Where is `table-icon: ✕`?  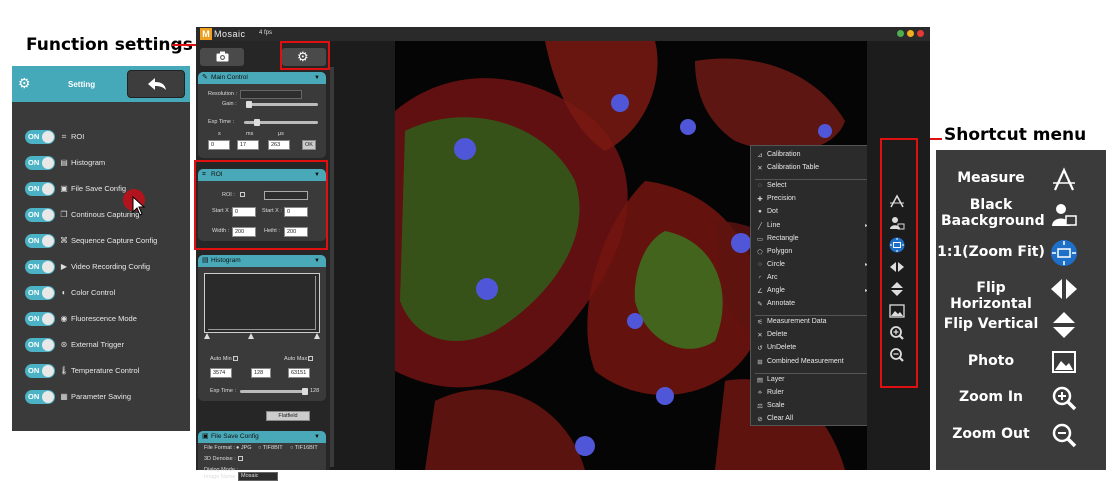
table-icon: ✕ is located at coordinates (760, 169).